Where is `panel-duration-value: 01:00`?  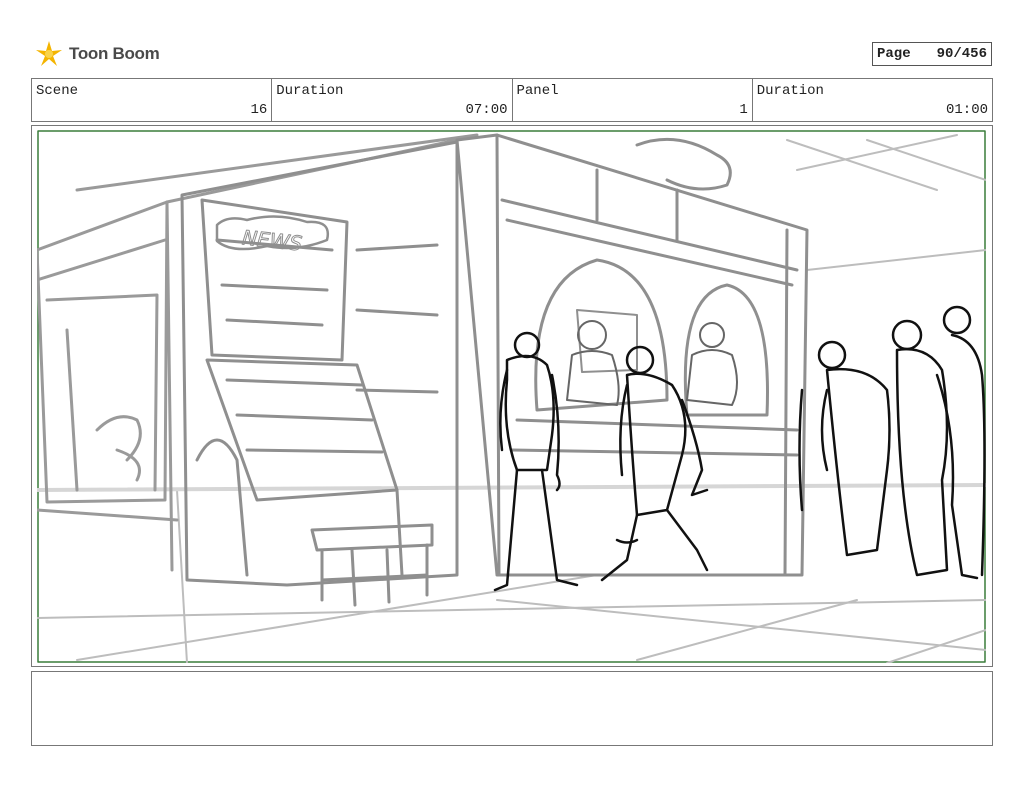 panel-duration-value: 01:00 is located at coordinates (967, 110).